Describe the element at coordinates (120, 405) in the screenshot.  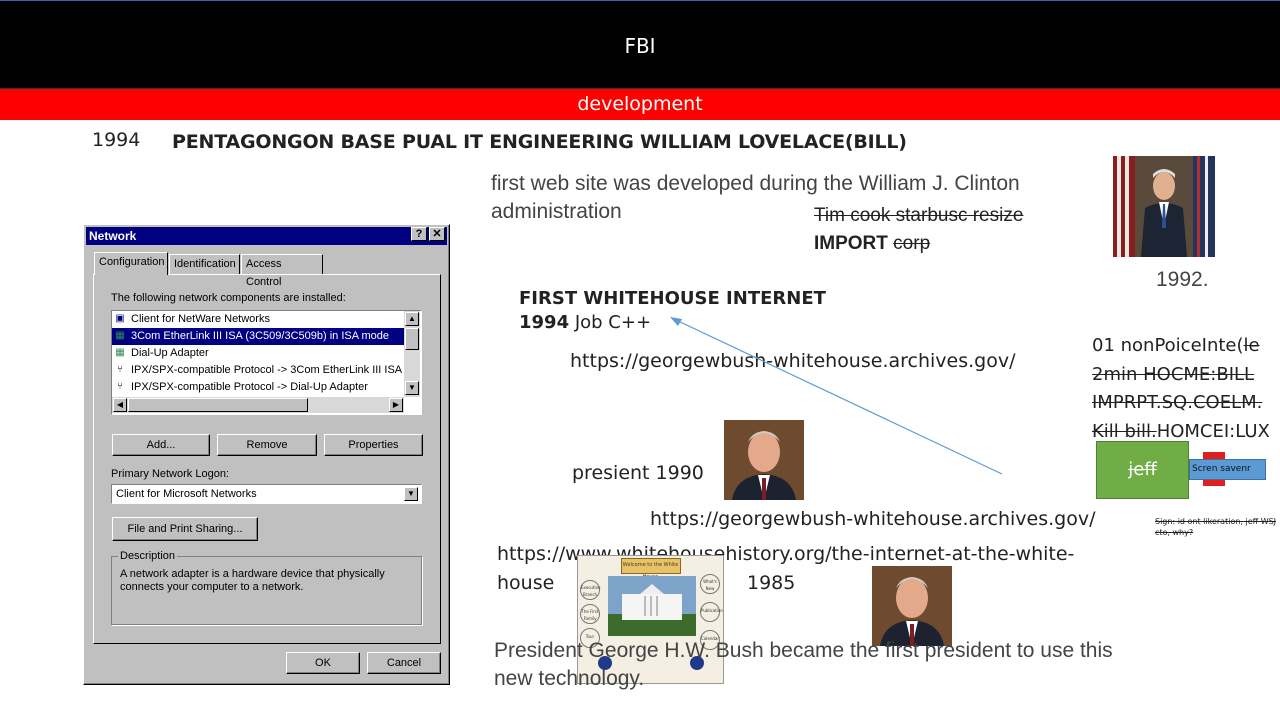
I see `scroll-left-icon: ◀` at that location.